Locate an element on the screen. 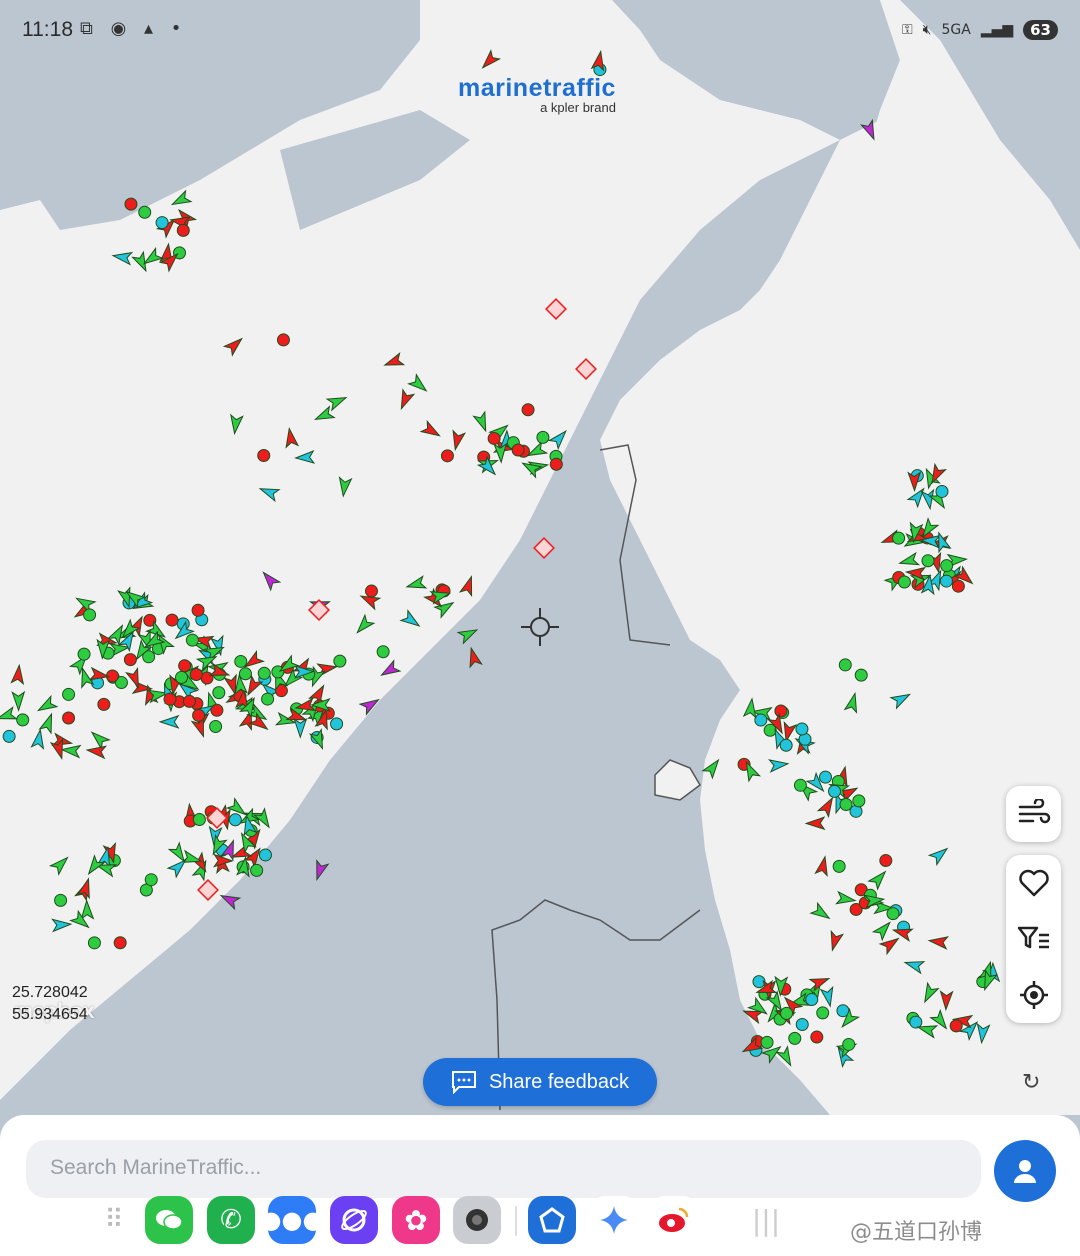  map-toolbar is located at coordinates (1033, 939).